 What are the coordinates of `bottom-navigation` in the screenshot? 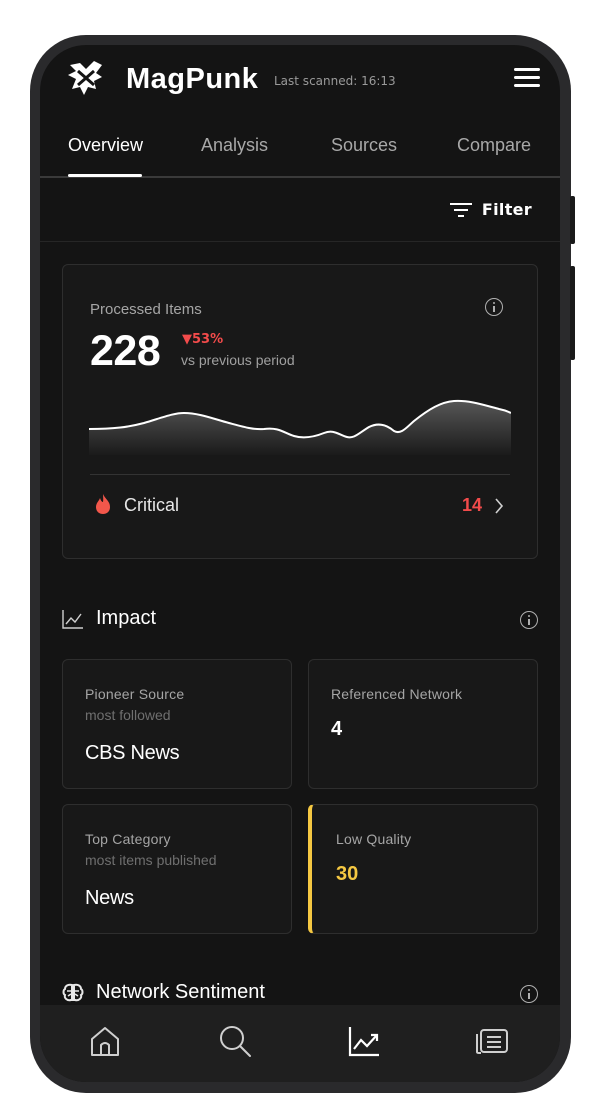 It's located at (300, 1043).